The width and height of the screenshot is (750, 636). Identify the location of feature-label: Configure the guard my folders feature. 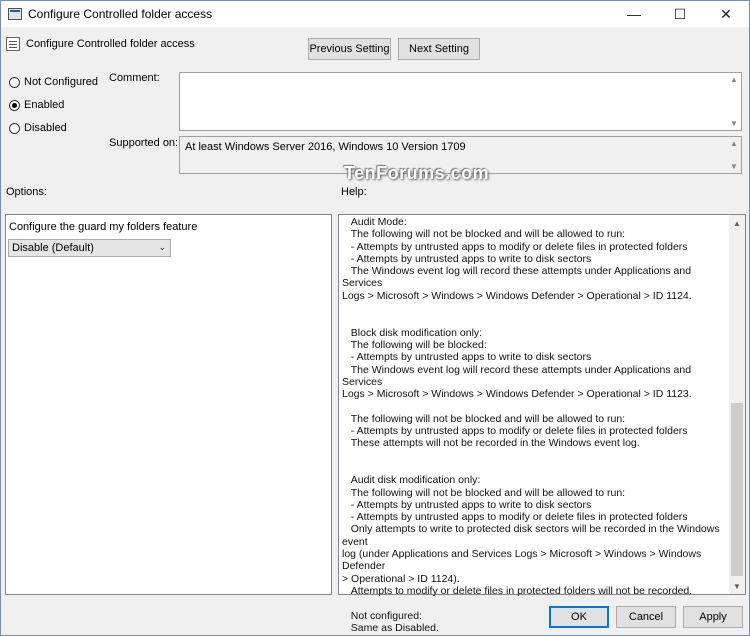
(103, 227).